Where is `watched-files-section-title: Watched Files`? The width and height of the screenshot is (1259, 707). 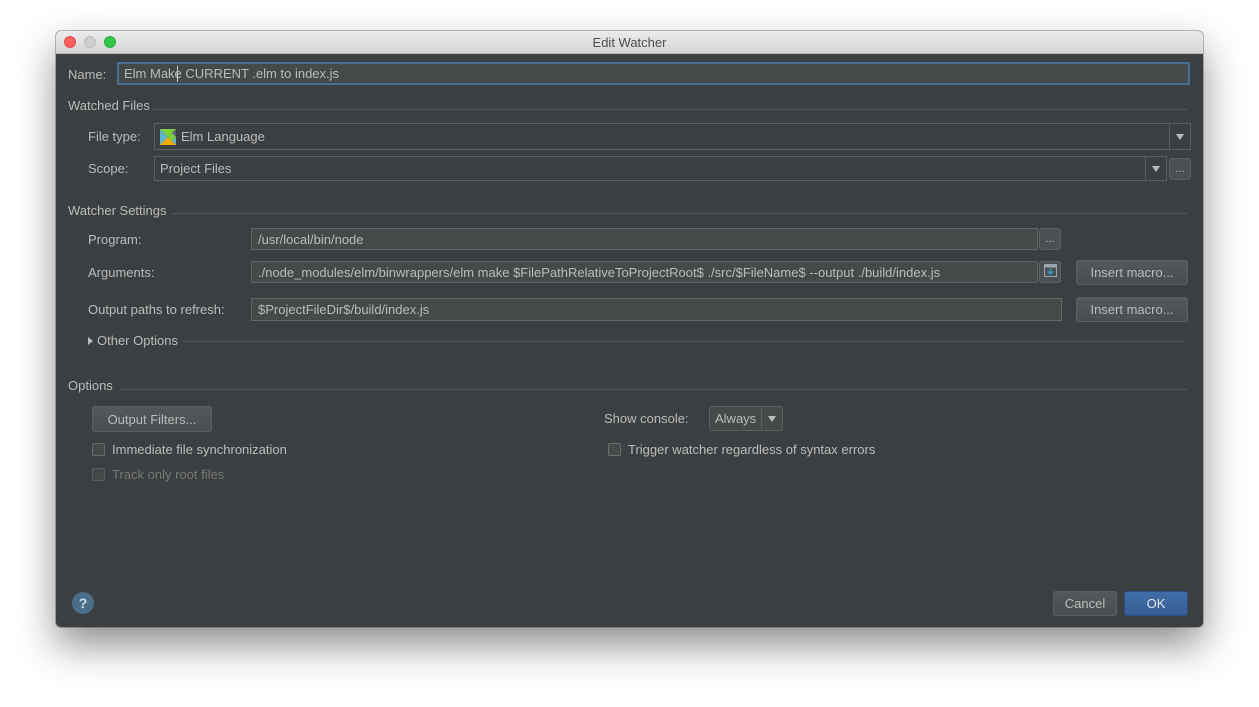 watched-files-section-title: Watched Files is located at coordinates (109, 105).